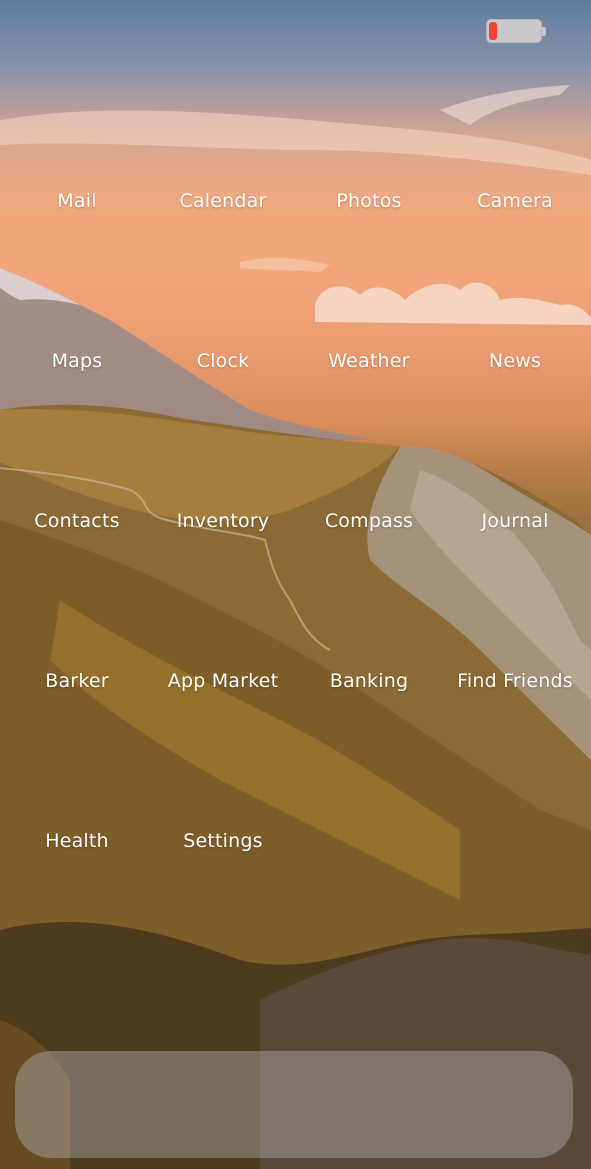  I want to click on app-label: Clock, so click(223, 361).